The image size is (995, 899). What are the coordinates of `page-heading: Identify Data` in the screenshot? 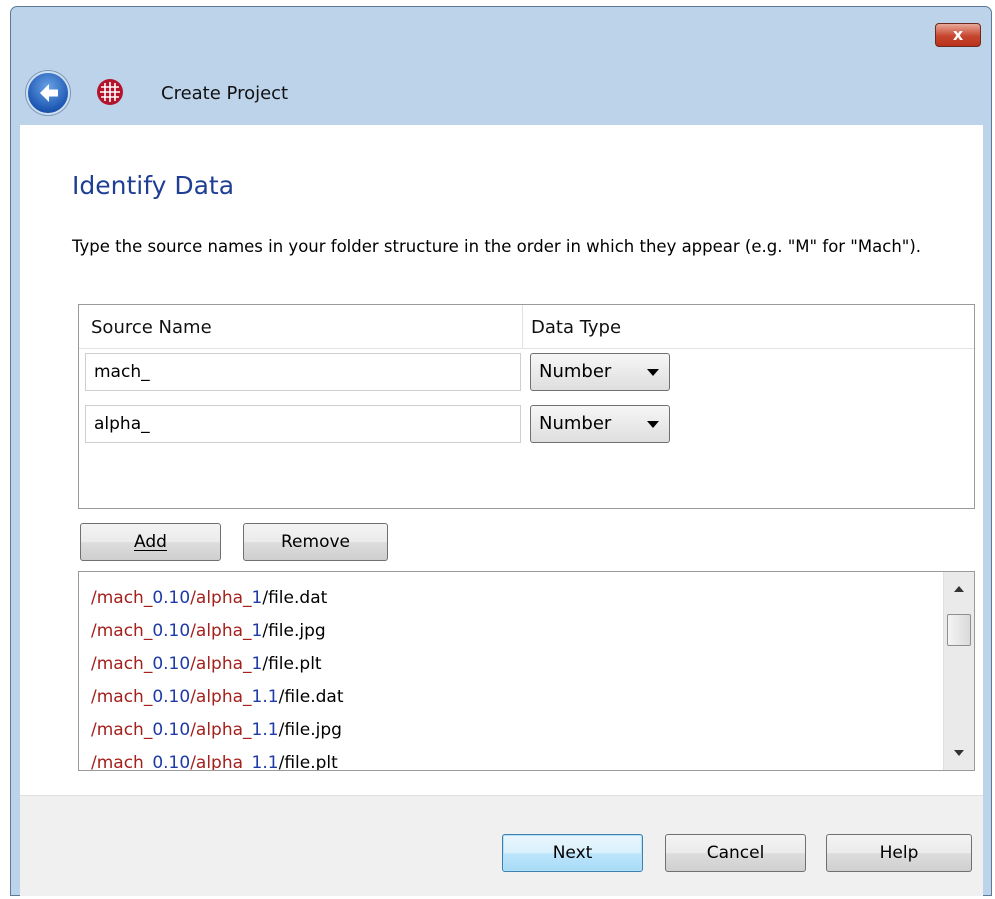 It's located at (153, 185).